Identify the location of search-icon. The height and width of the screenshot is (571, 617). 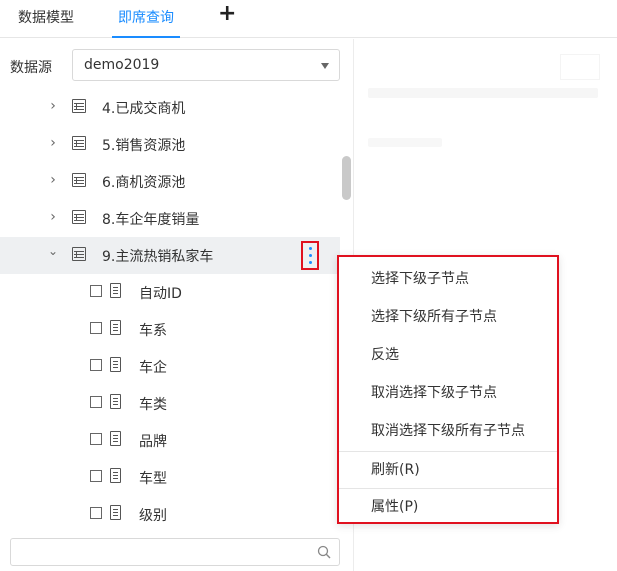
(324, 552).